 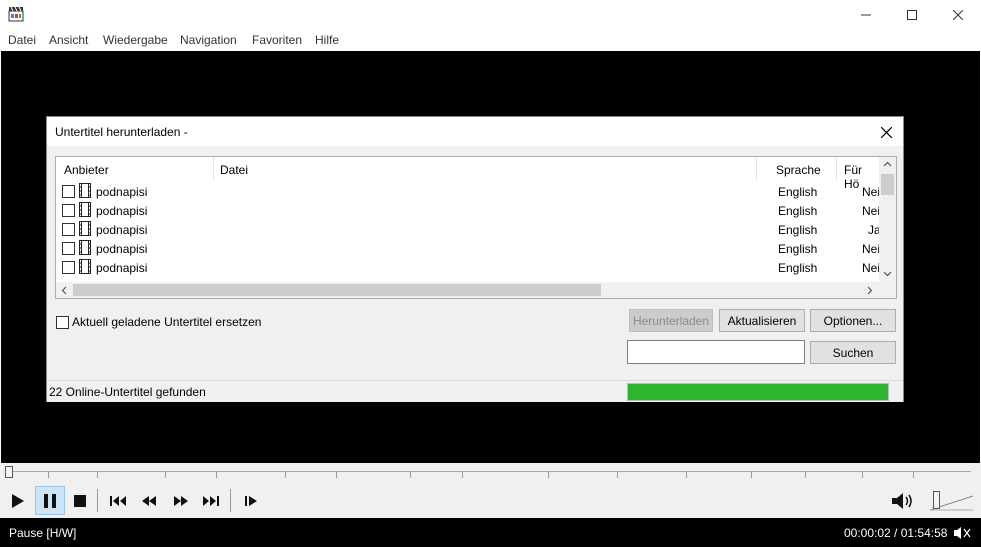 I want to click on next-button, so click(x=211, y=500).